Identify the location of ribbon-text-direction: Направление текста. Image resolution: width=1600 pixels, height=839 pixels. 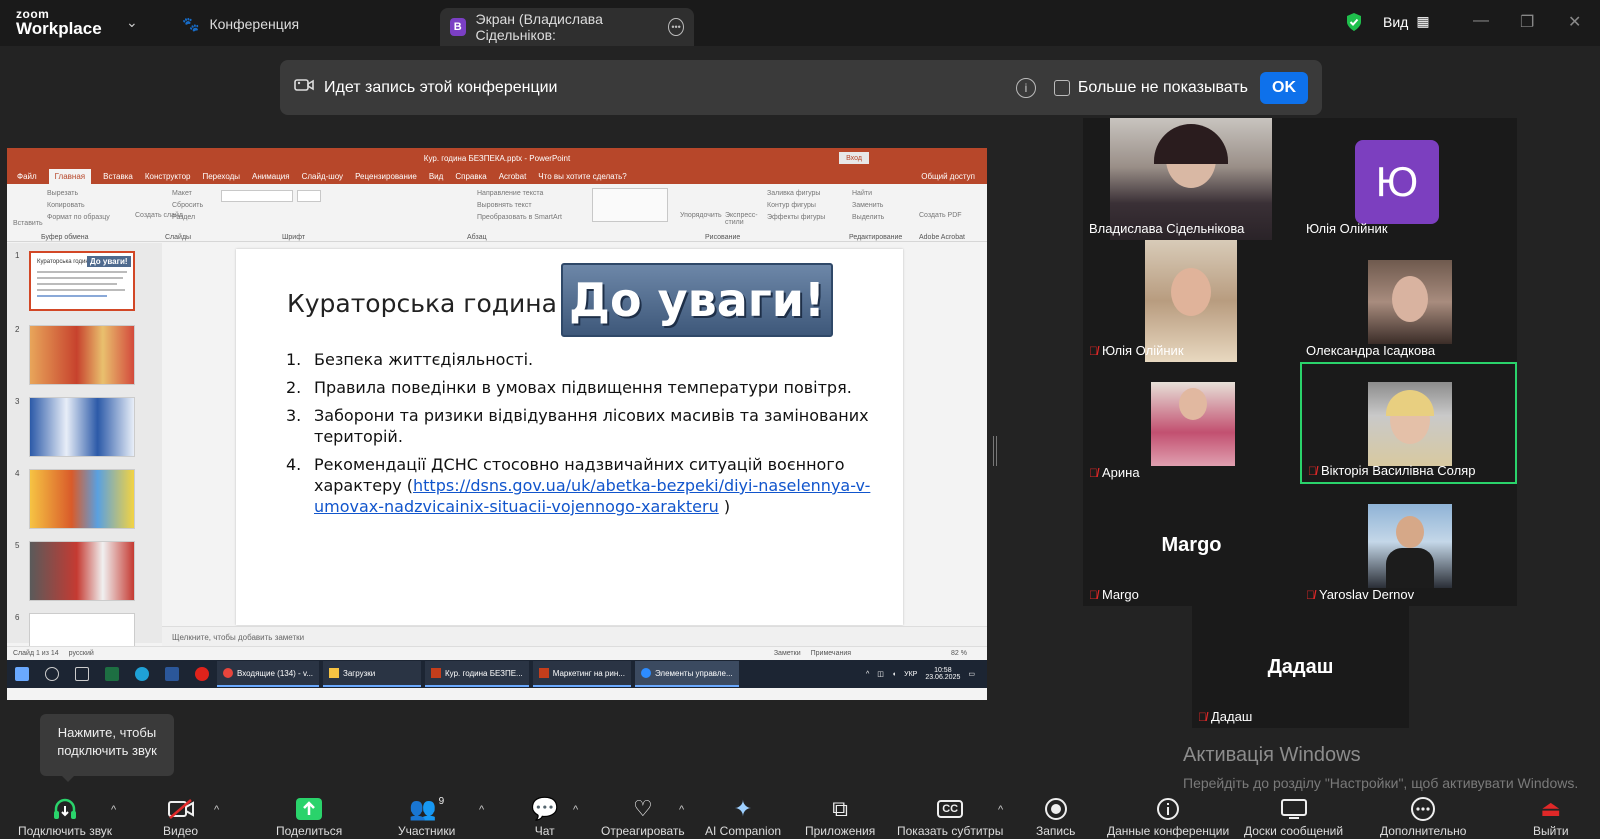
(510, 193).